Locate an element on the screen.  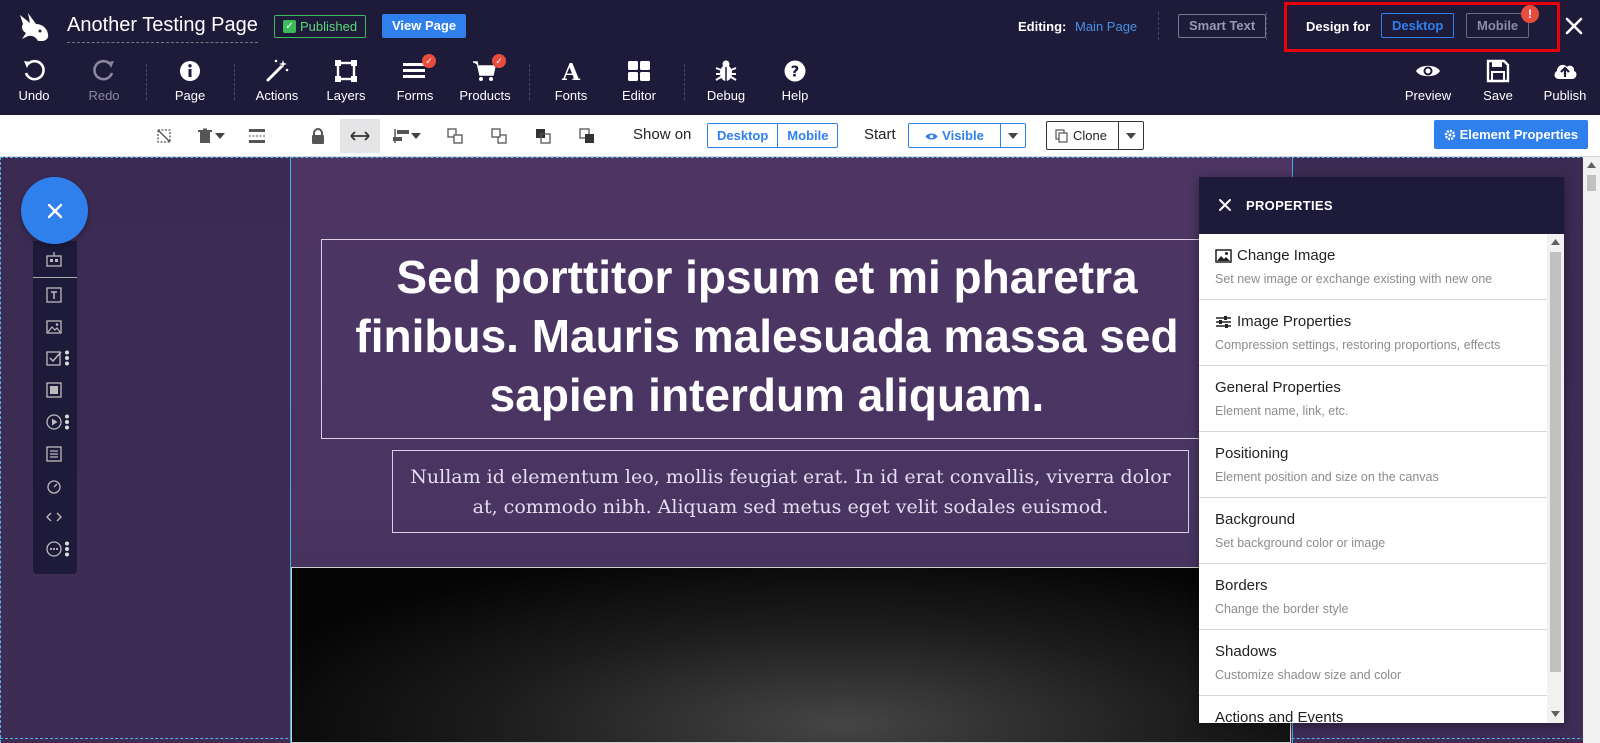
debug-button: Debug is located at coordinates (726, 84).